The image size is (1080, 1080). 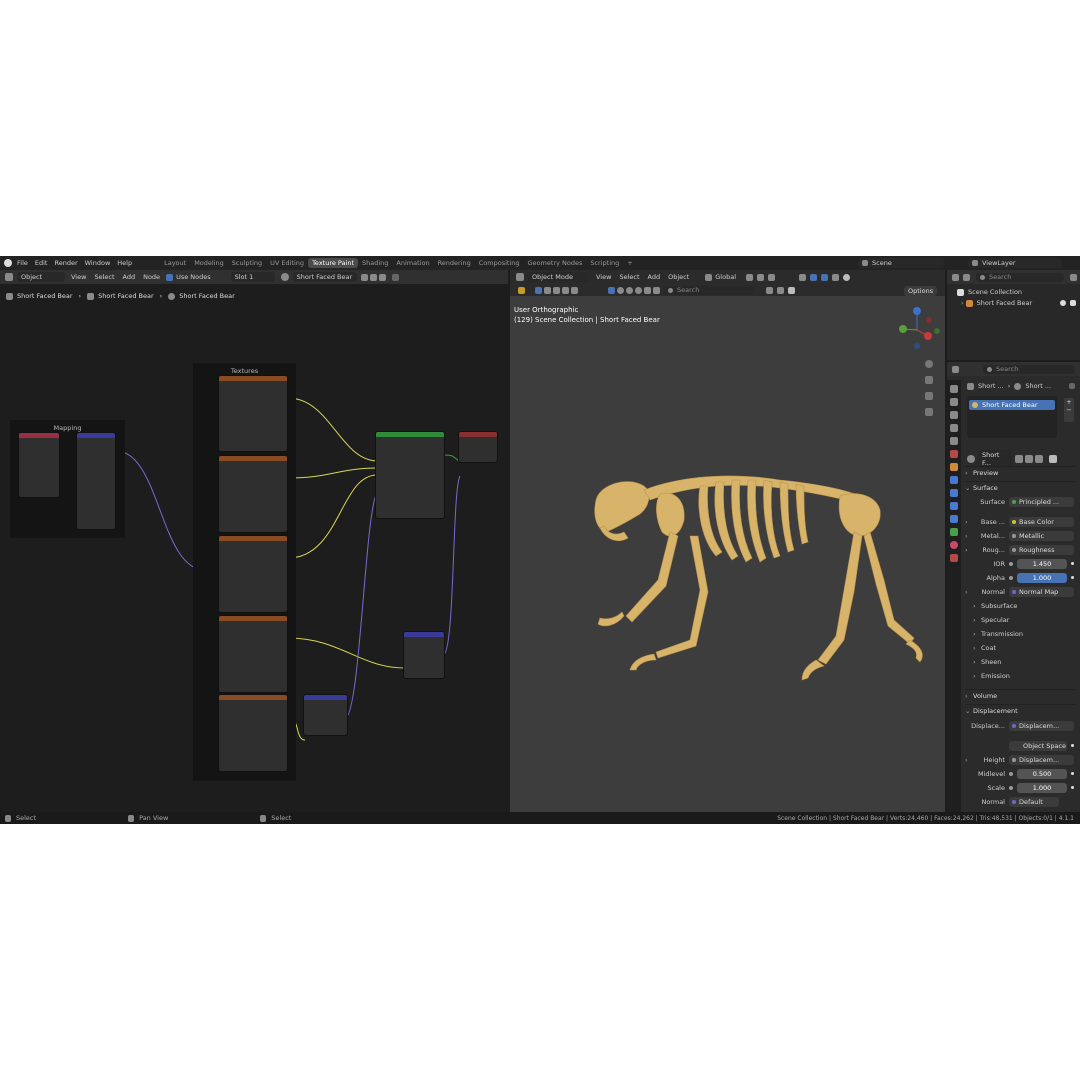 I want to click on menu-help: Help, so click(x=124, y=263).